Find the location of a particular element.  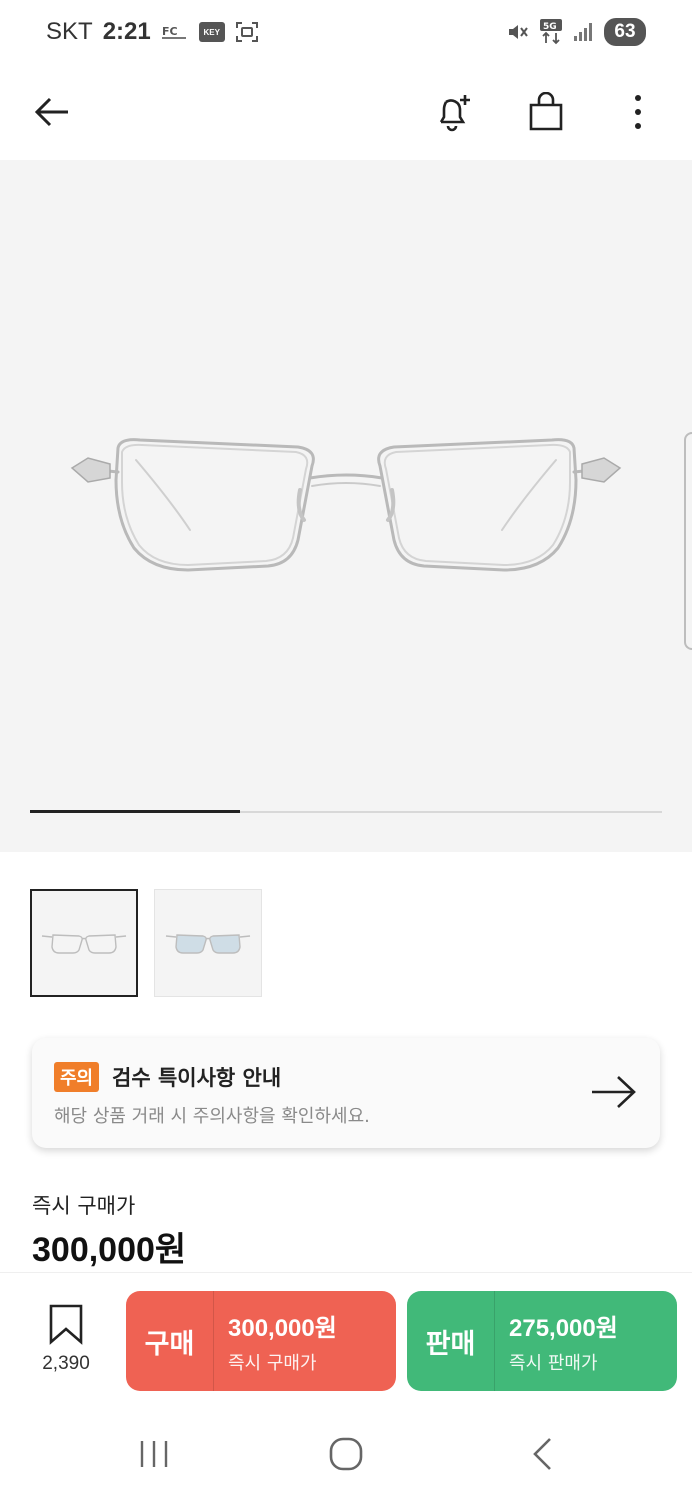

status-right: 5G 63 is located at coordinates (576, 32).